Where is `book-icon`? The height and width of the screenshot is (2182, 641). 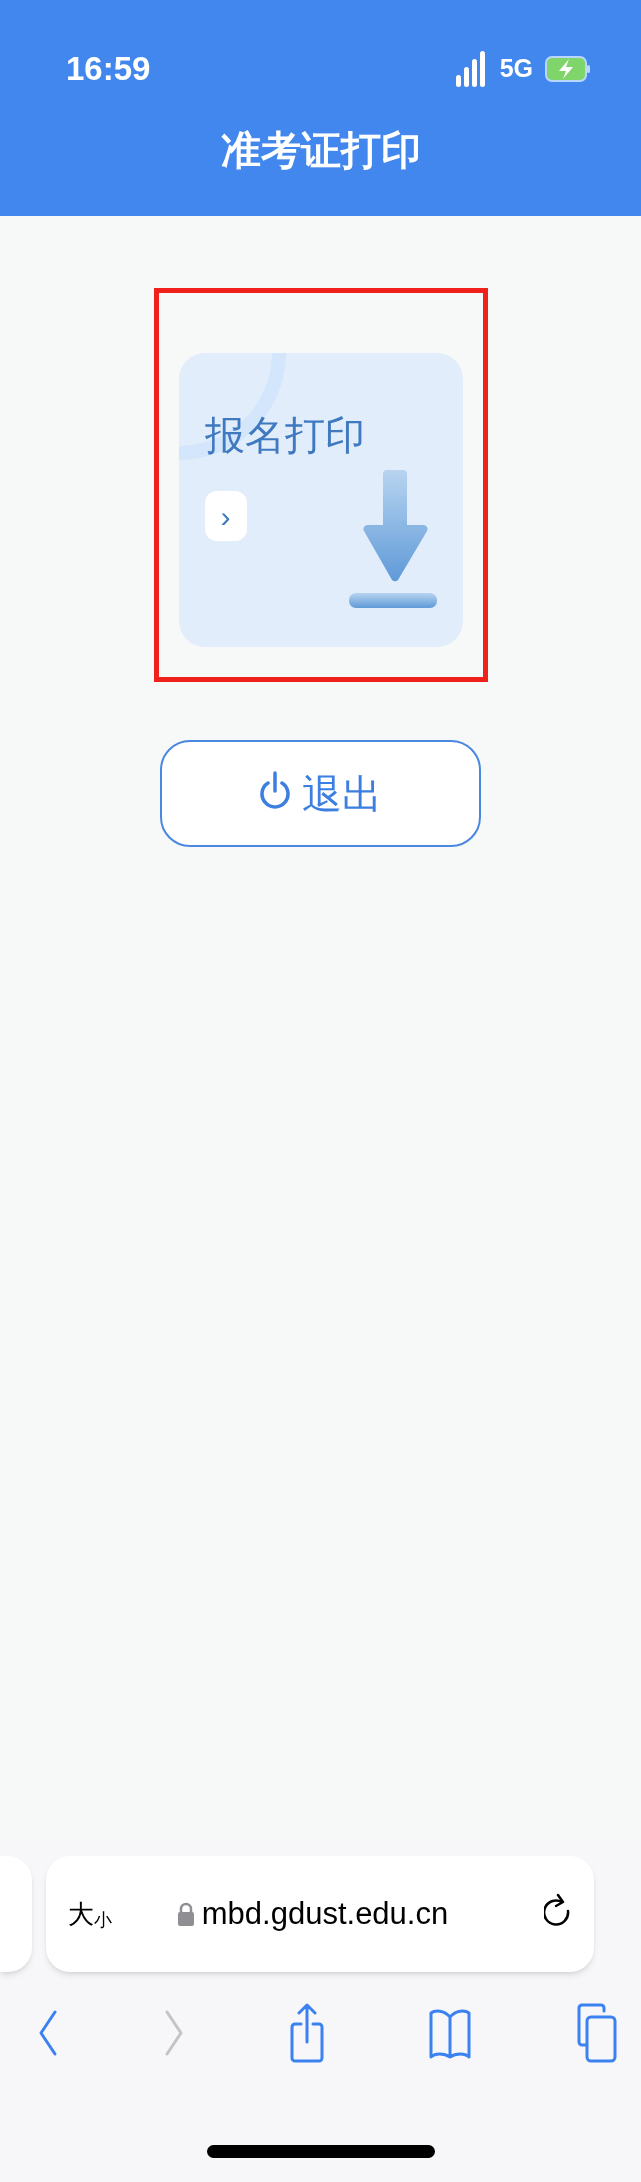 book-icon is located at coordinates (450, 2033).